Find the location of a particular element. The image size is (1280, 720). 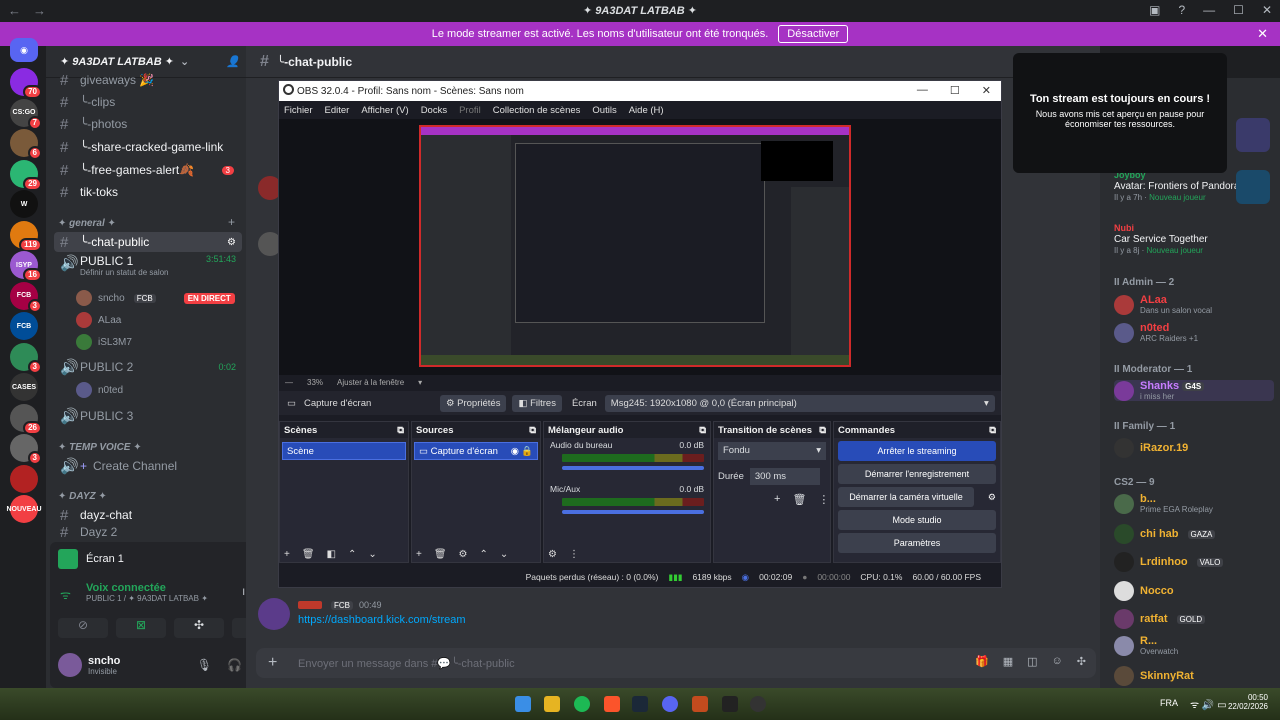

server-icon: 29 is located at coordinates (26, 175).